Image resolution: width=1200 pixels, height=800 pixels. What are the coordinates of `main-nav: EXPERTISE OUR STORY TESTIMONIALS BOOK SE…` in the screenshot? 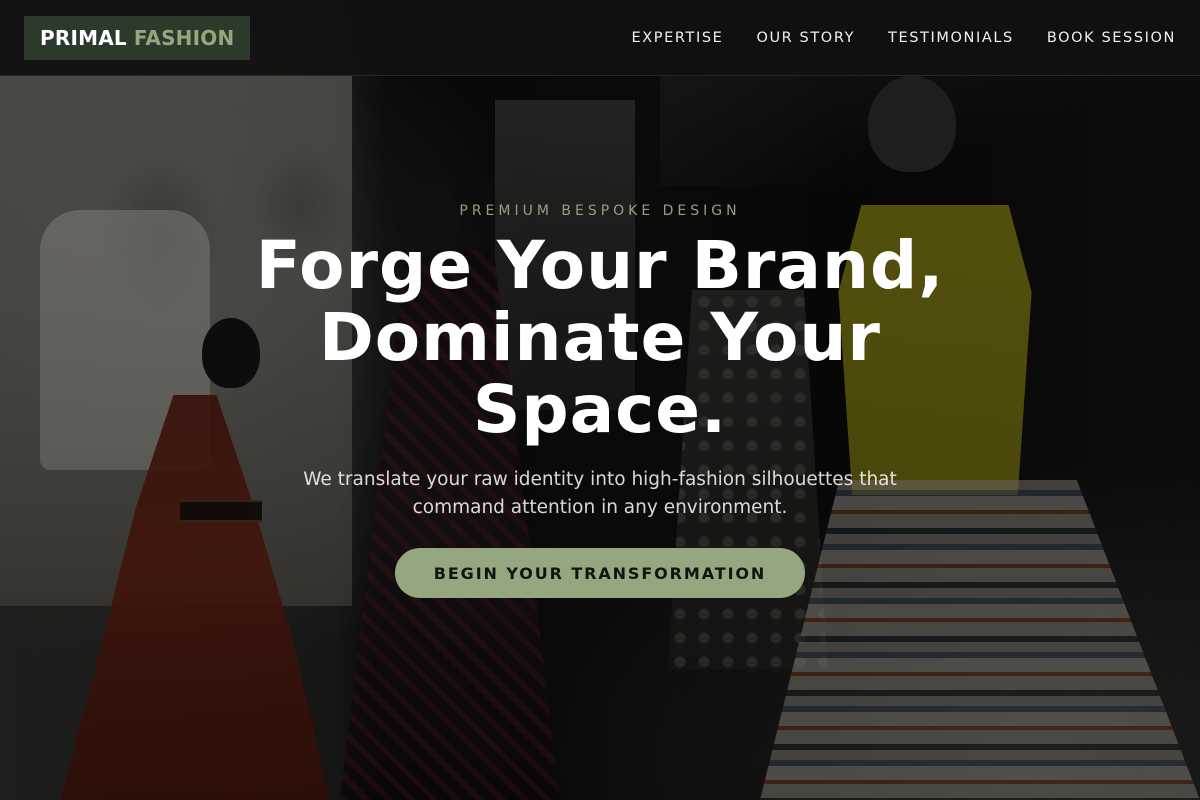 It's located at (904, 38).